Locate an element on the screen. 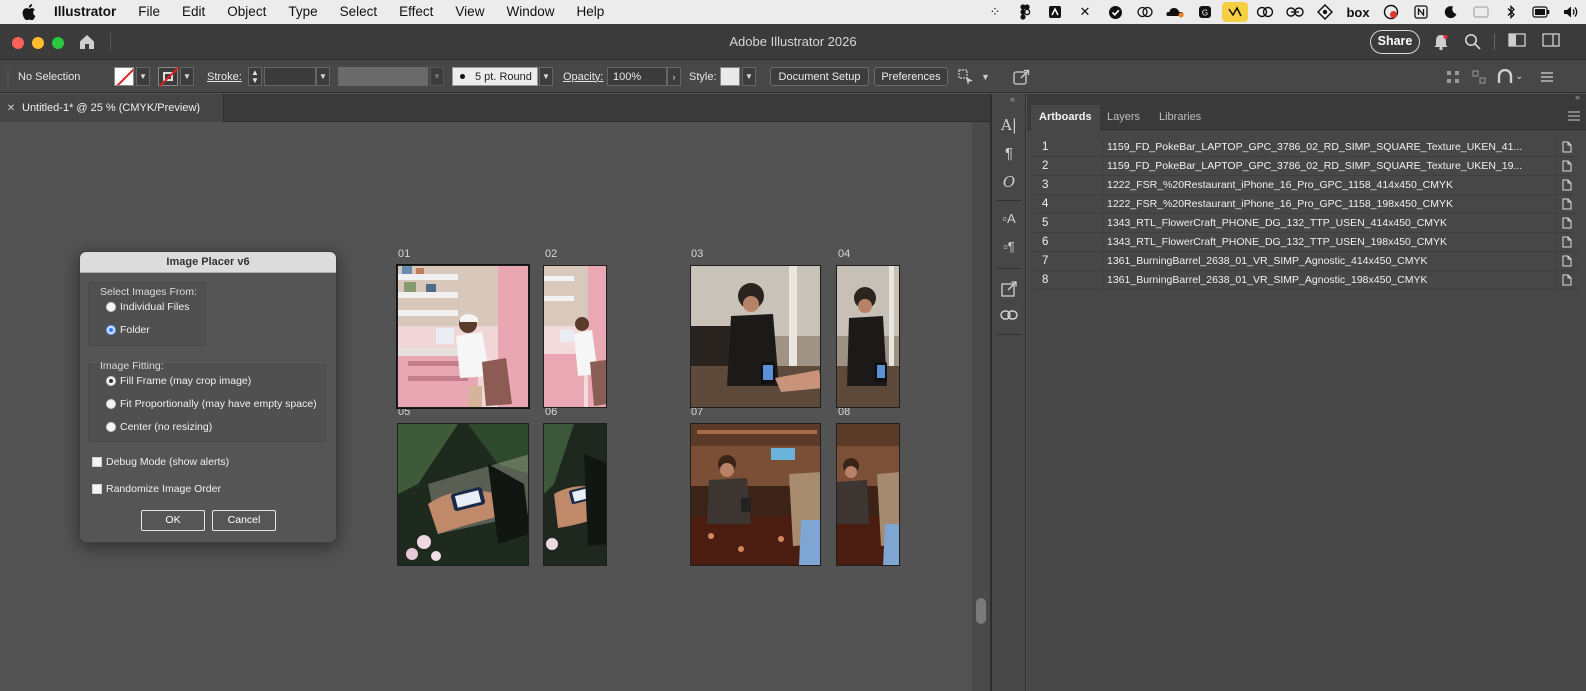  collapse-strip-icon: « is located at coordinates (1012, 99).